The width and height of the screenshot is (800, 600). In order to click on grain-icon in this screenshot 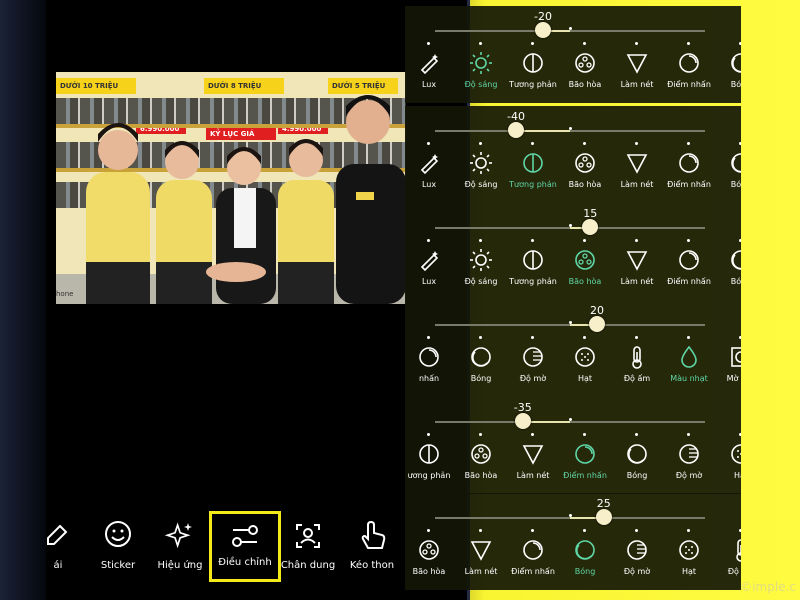, I will do `click(725, 454)`.